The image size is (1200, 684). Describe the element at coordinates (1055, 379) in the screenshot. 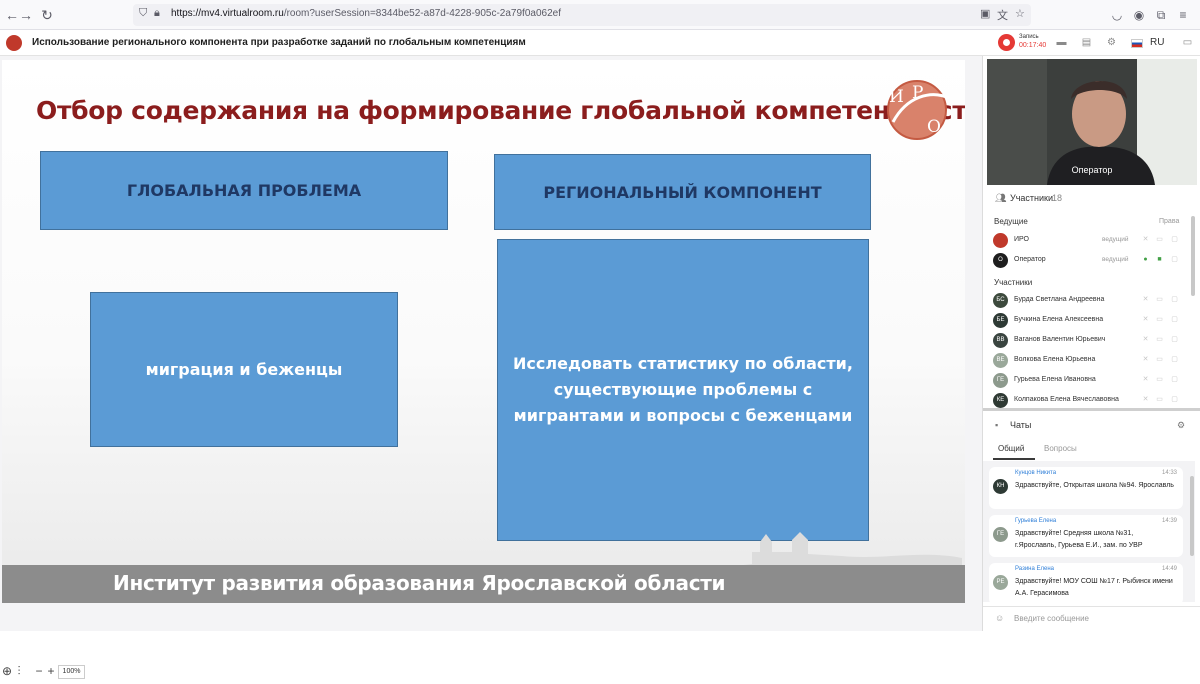

I see `participant-name: Гурьева Елена Ивановна` at that location.